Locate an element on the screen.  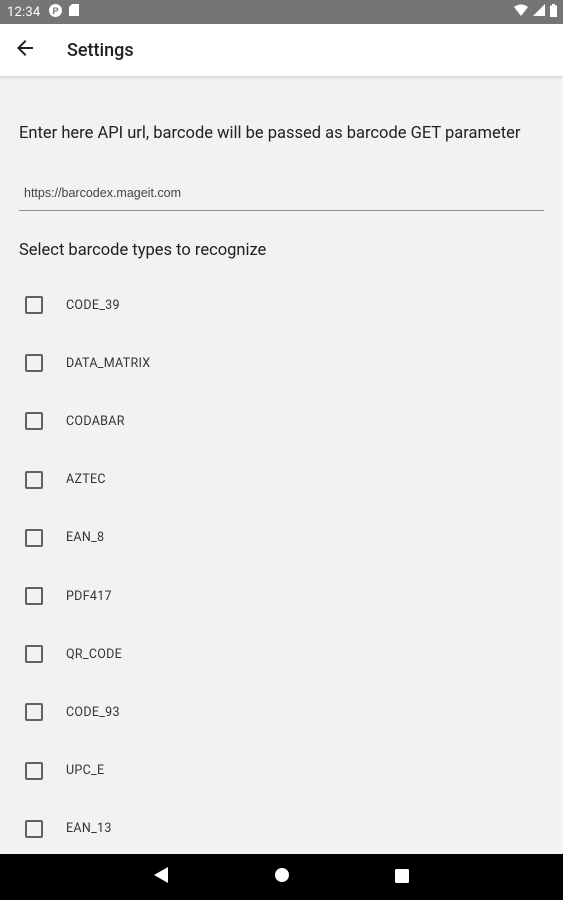
arrow-back-icon is located at coordinates (25, 50).